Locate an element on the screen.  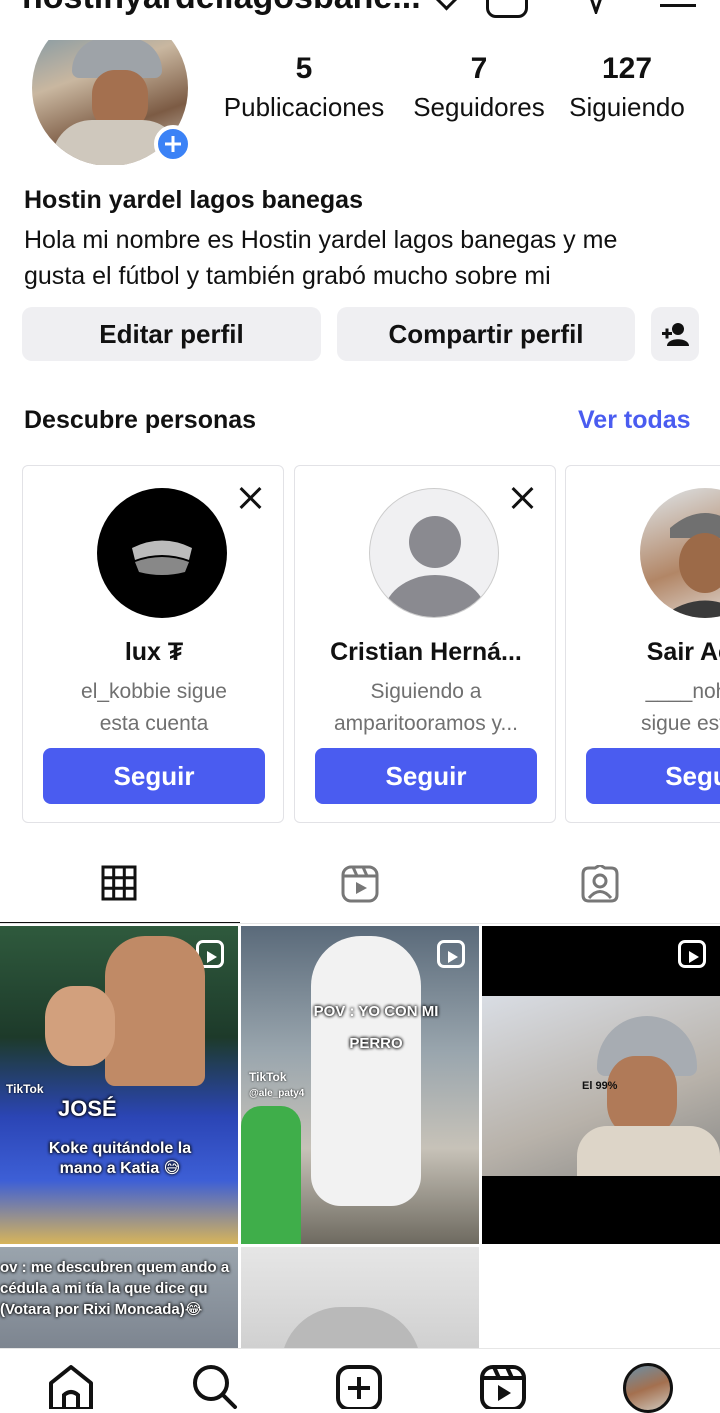
menu-icon is located at coordinates (678, 5).